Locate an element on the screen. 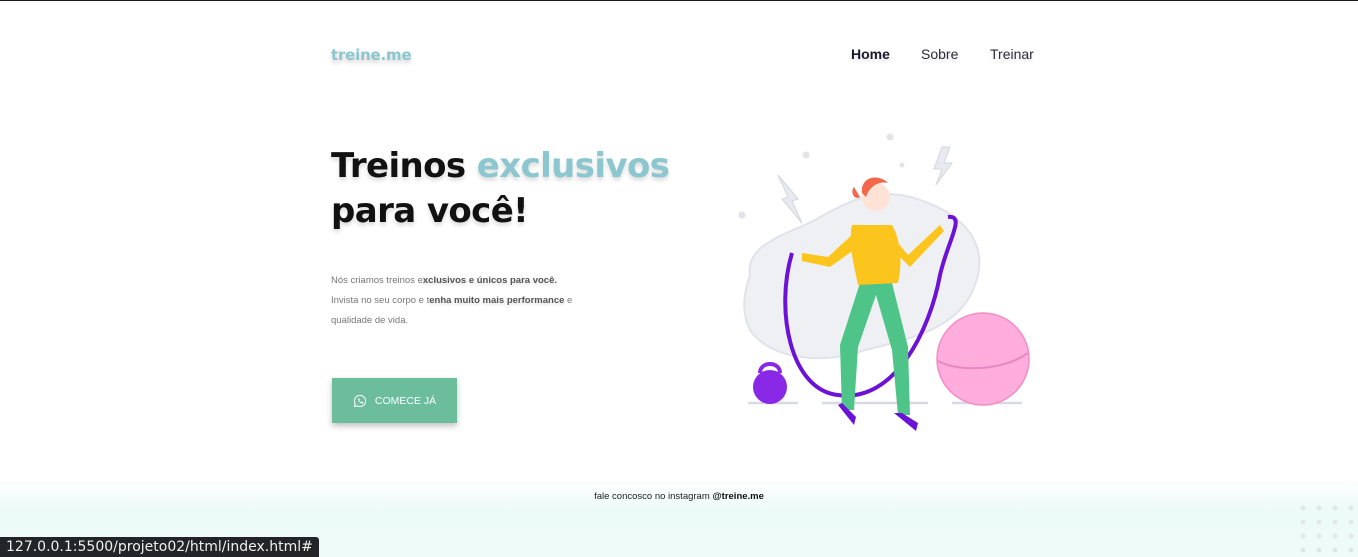 This screenshot has width=1358, height=557. whatsapp-icon is located at coordinates (359, 400).